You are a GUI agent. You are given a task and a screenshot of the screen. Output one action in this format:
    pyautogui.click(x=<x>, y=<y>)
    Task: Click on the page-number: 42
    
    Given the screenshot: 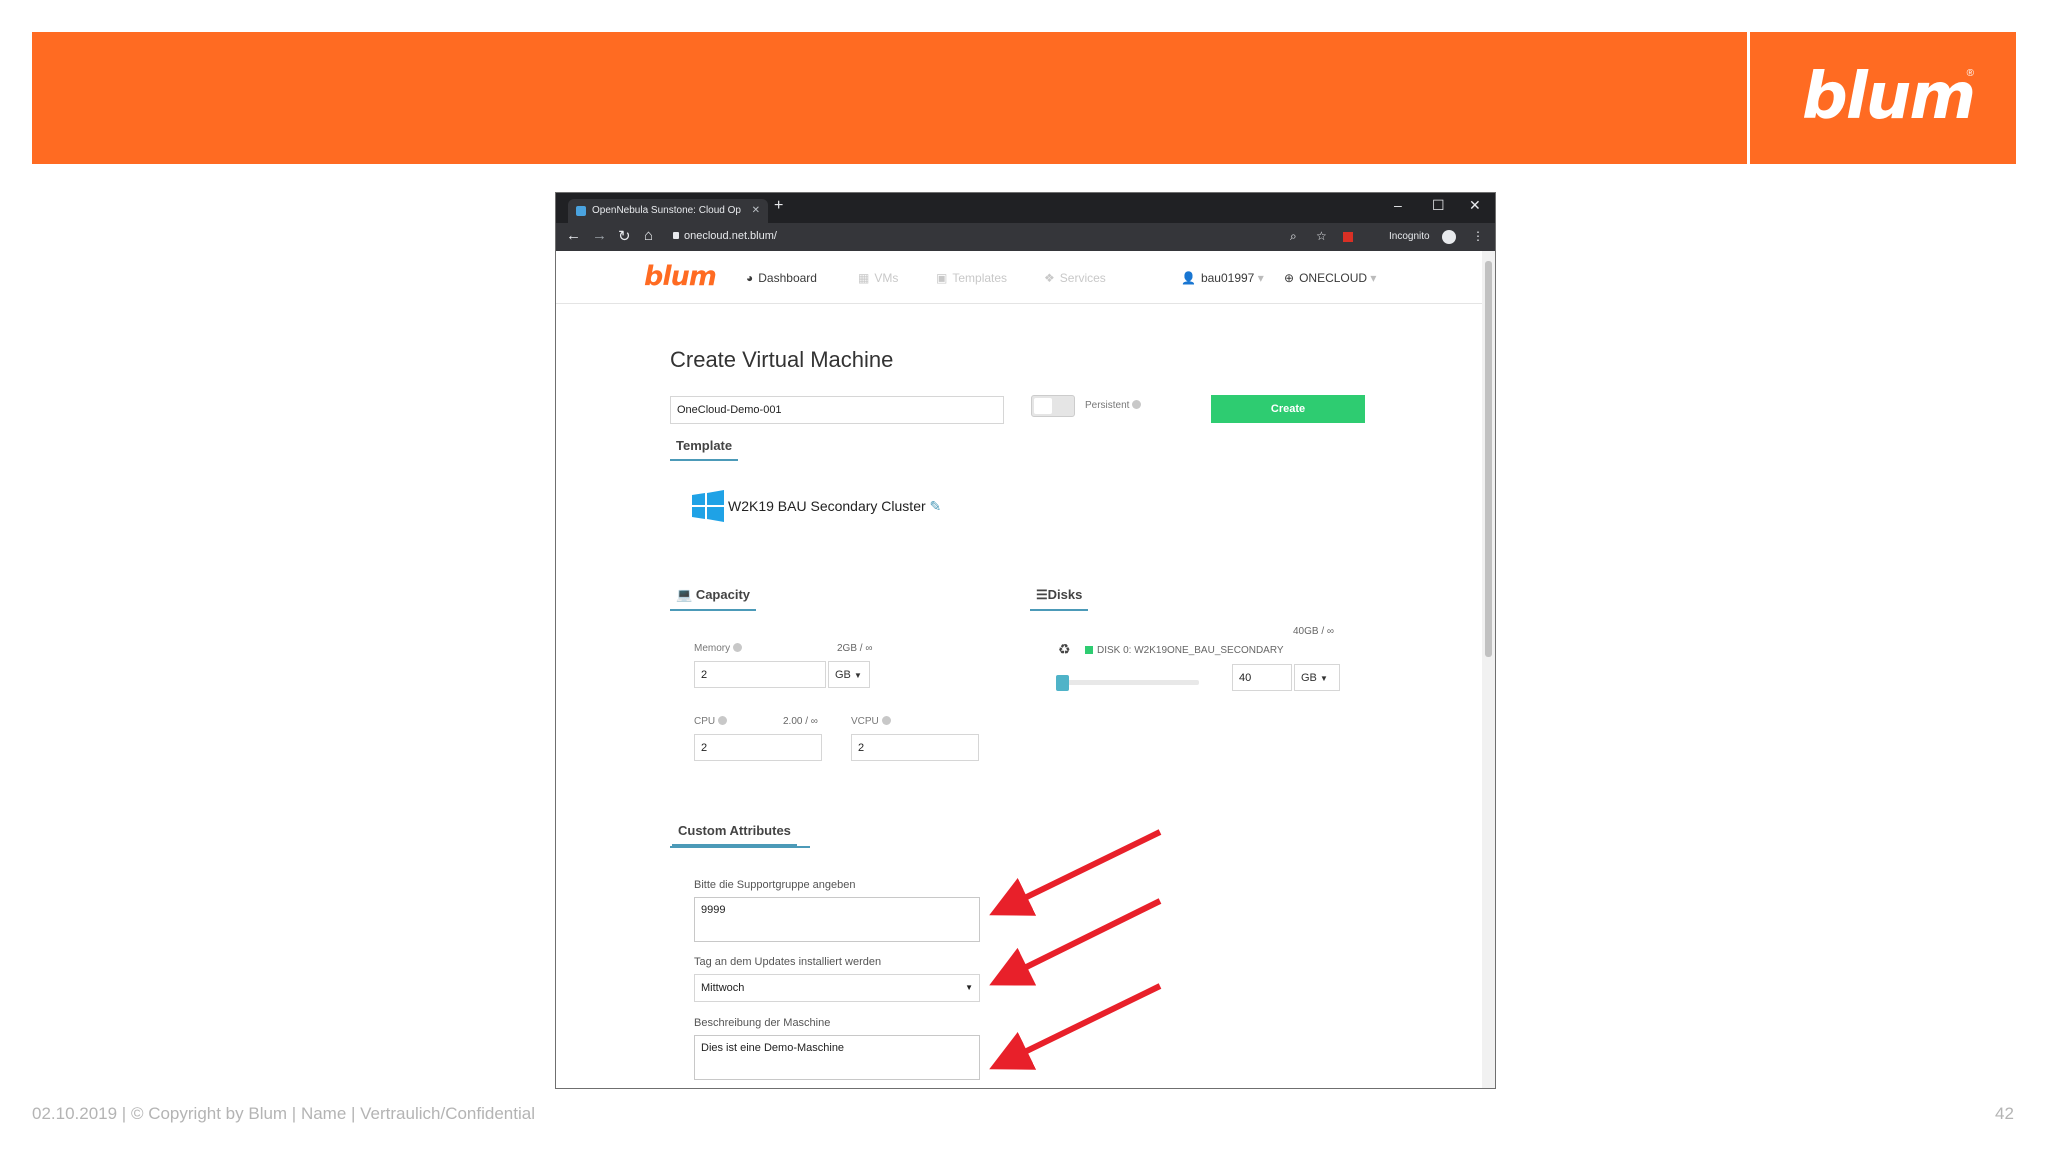 What is the action you would take?
    pyautogui.click(x=2004, y=1113)
    